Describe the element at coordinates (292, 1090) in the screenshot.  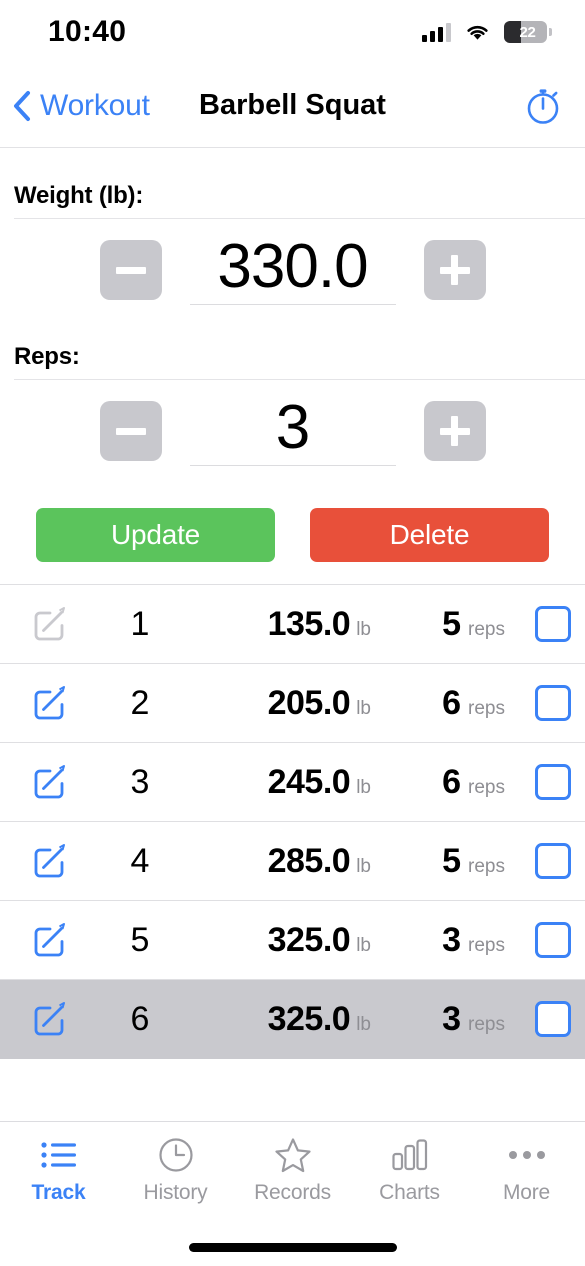
I see `set-list-empty-space` at that location.